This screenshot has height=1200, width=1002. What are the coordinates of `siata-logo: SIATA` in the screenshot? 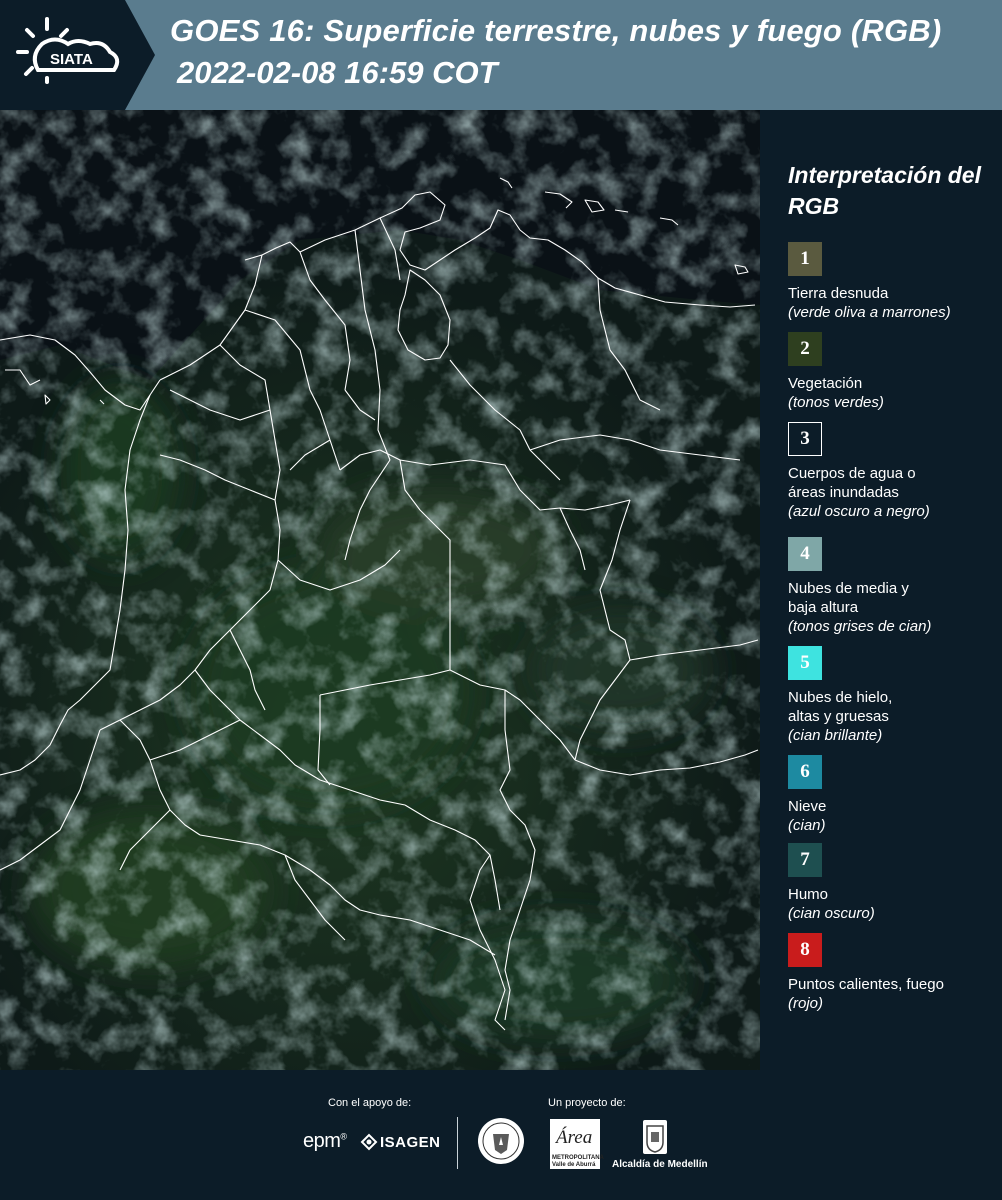 It's located at (77, 55).